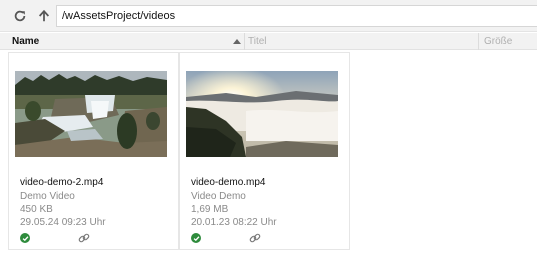 This screenshot has width=537, height=274. Describe the element at coordinates (262, 114) in the screenshot. I see `video-thumbnail-sunrise` at that location.